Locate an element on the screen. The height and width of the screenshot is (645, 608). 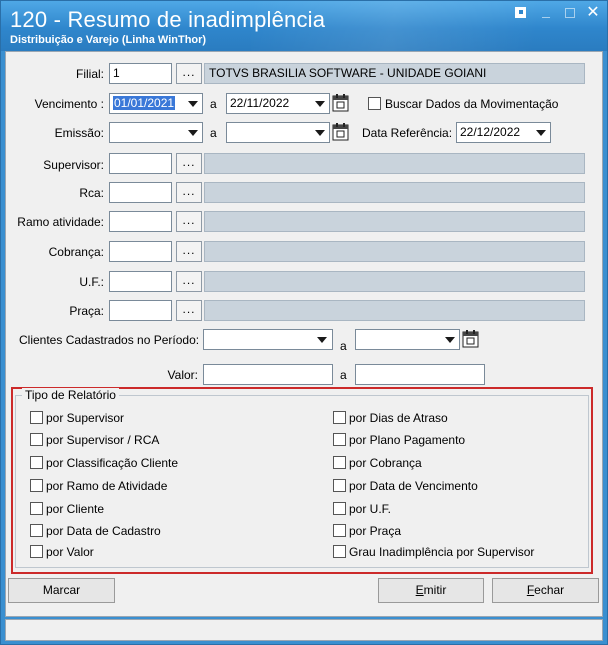
cobranca-input is located at coordinates (140, 251).